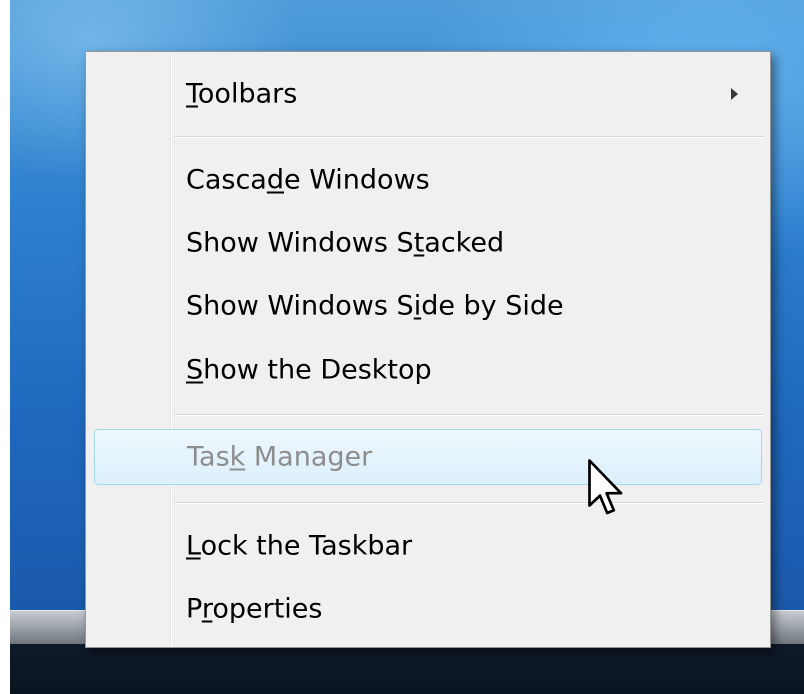  I want to click on mouse-pointer-icon, so click(605, 487).